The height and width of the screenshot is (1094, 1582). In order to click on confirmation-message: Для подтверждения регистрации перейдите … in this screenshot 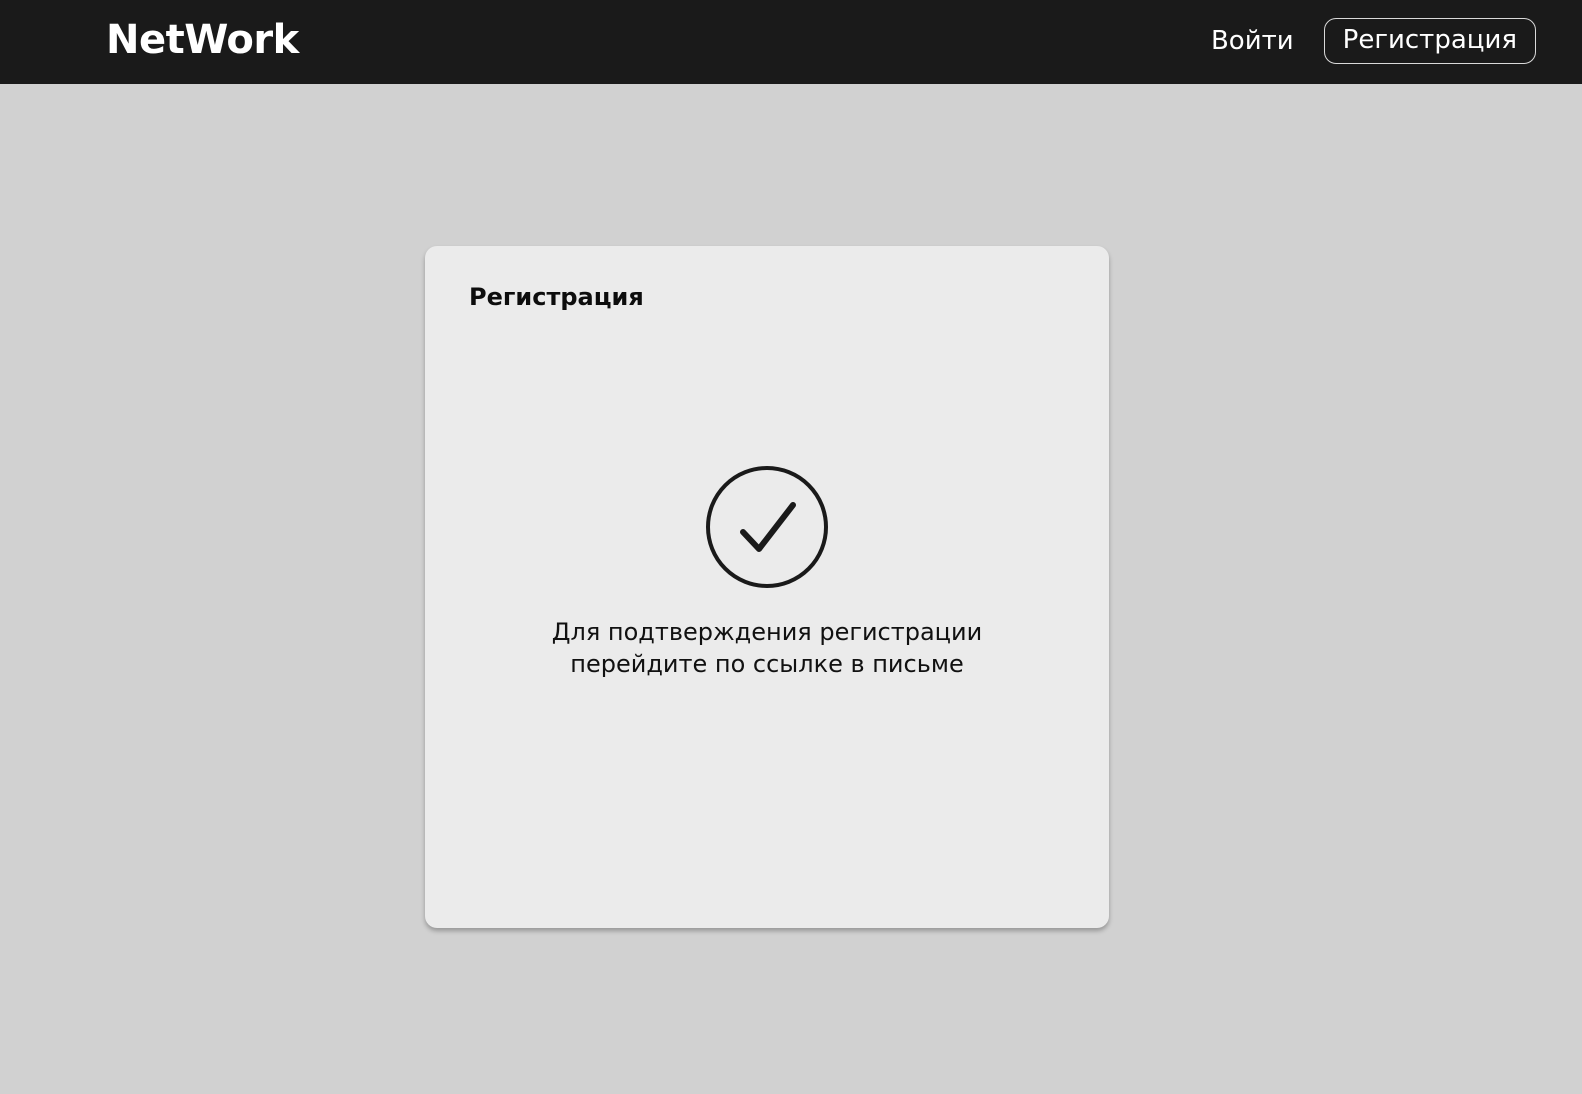, I will do `click(767, 648)`.